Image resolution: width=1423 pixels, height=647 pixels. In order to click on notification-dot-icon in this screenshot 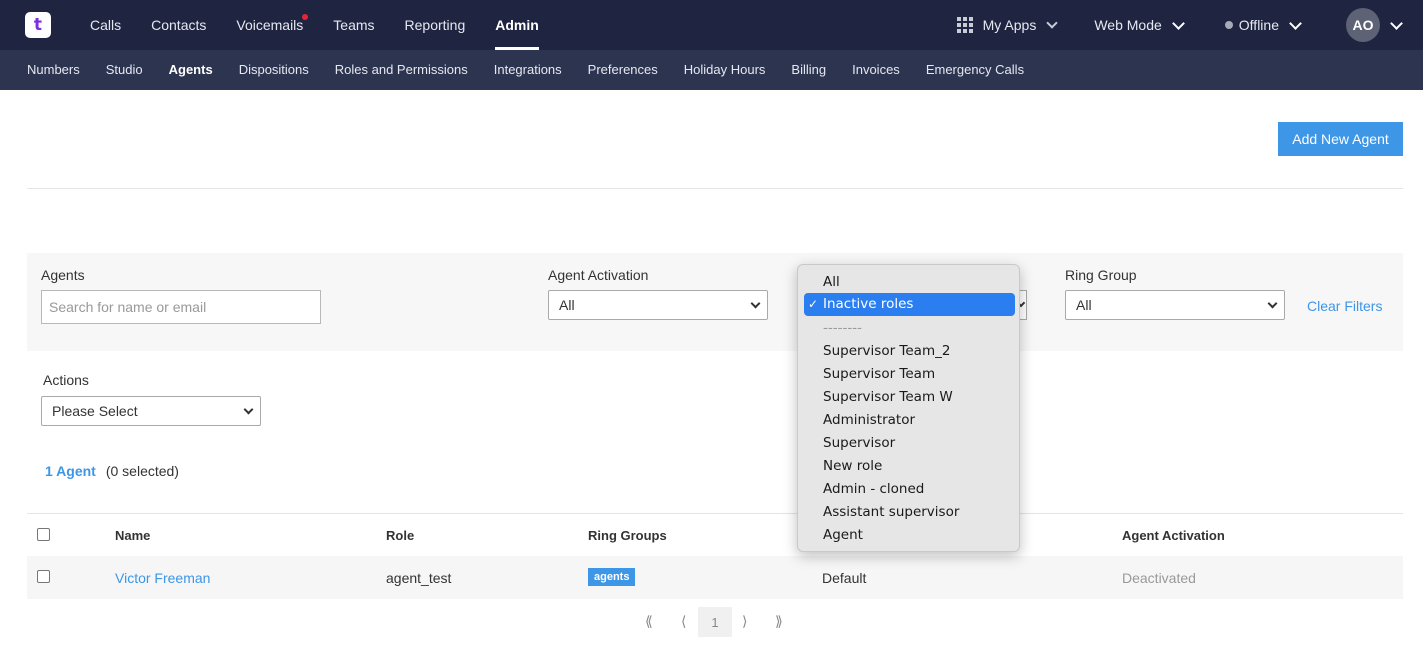, I will do `click(305, 17)`.